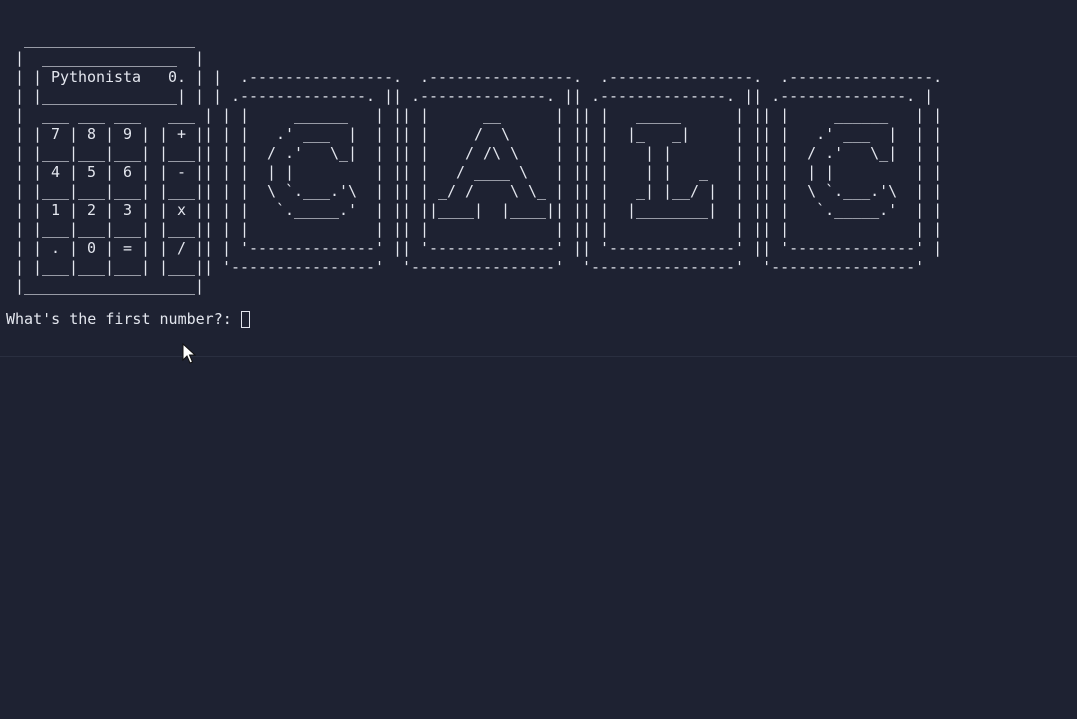 The image size is (1077, 719). I want to click on terminal-divider, so click(538, 356).